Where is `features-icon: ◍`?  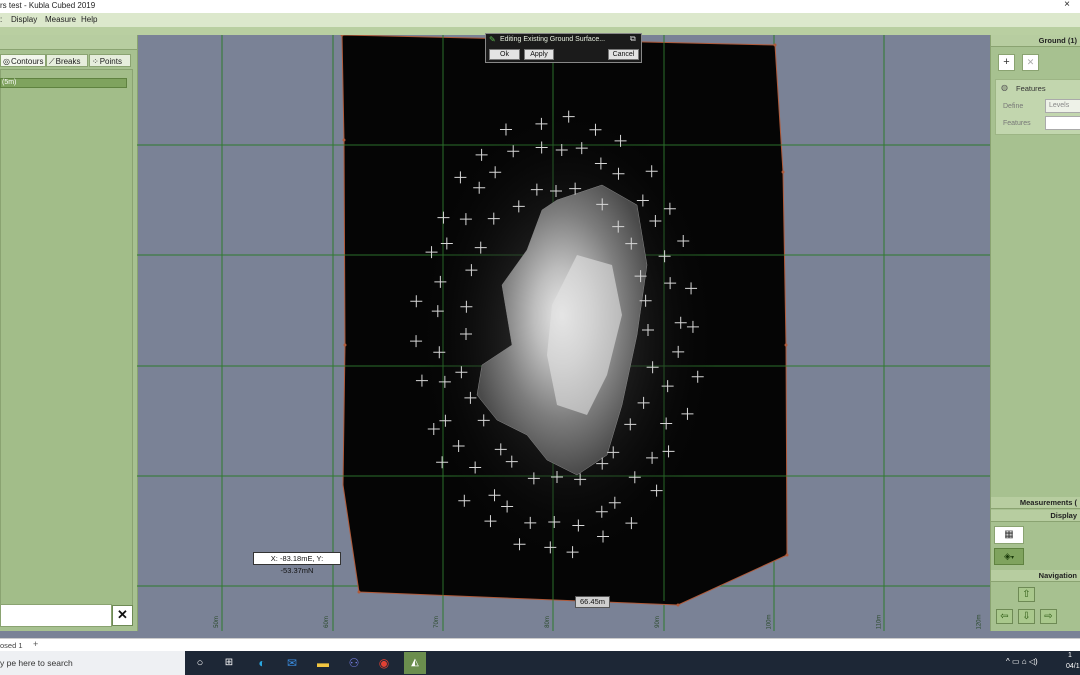 features-icon: ◍ is located at coordinates (1004, 87).